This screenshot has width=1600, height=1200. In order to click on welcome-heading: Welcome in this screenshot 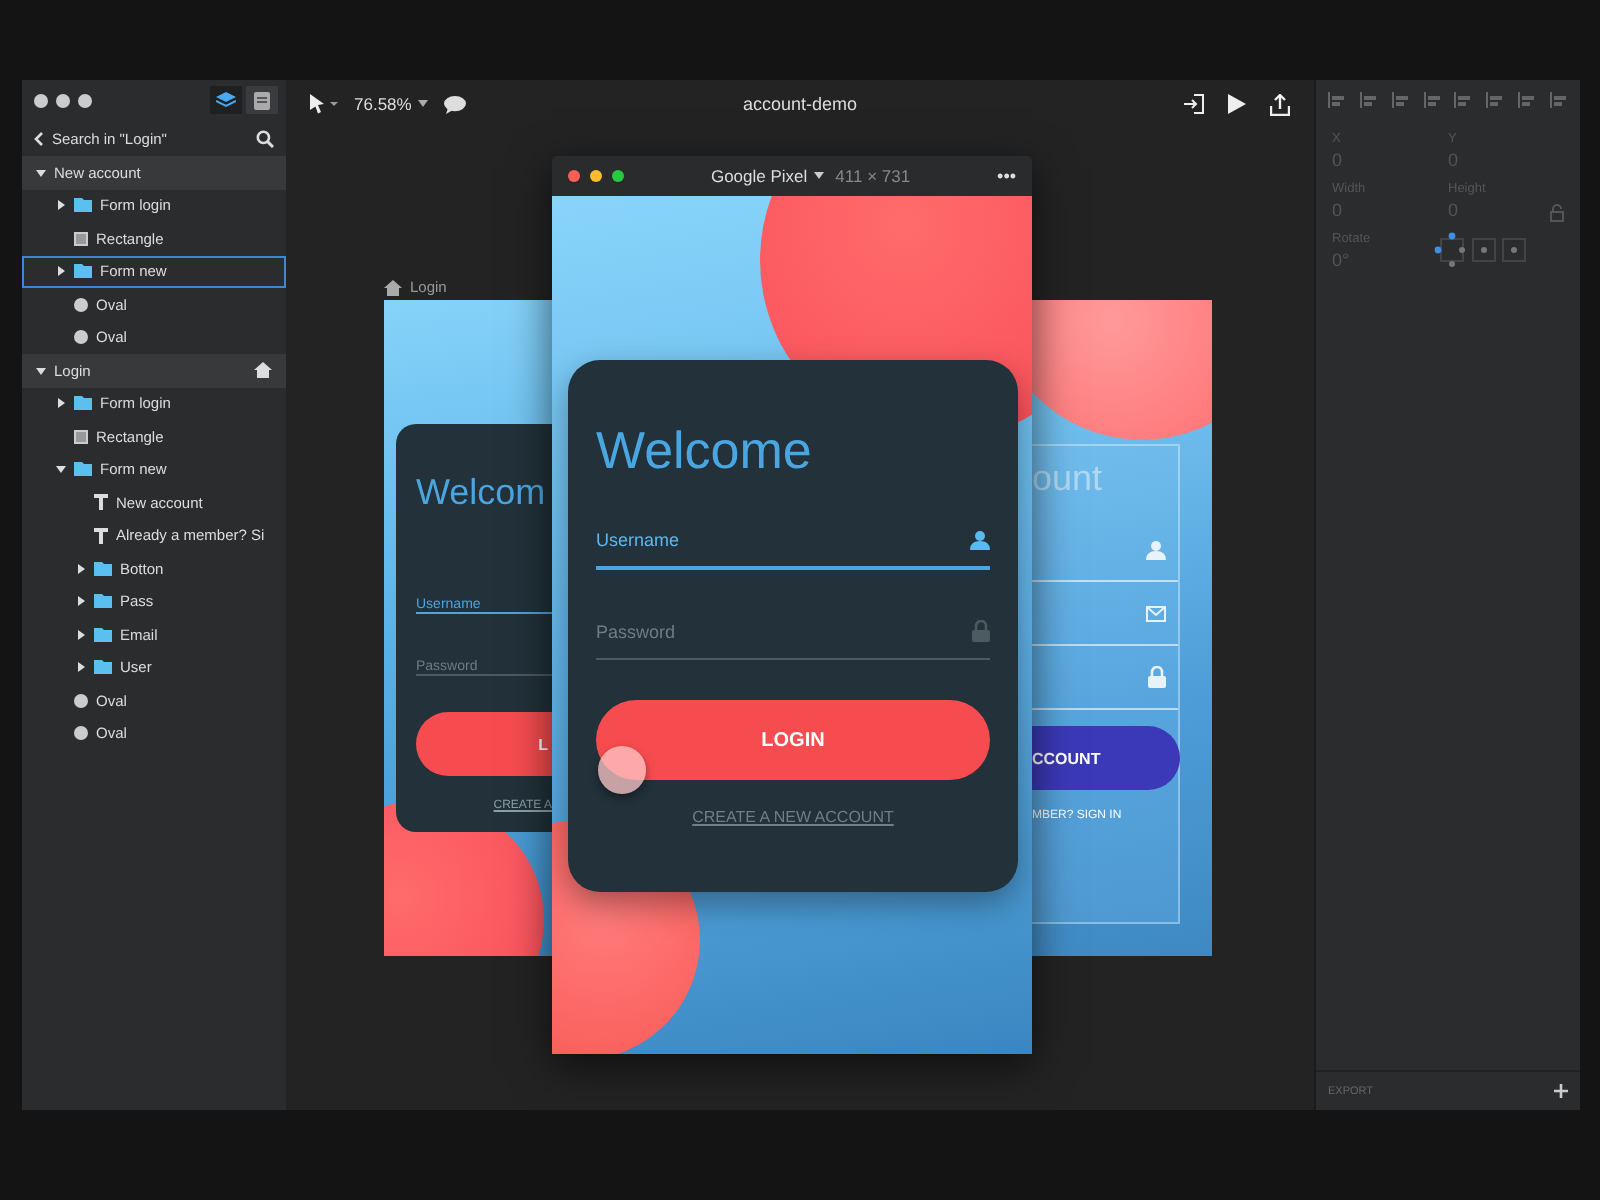, I will do `click(705, 450)`.